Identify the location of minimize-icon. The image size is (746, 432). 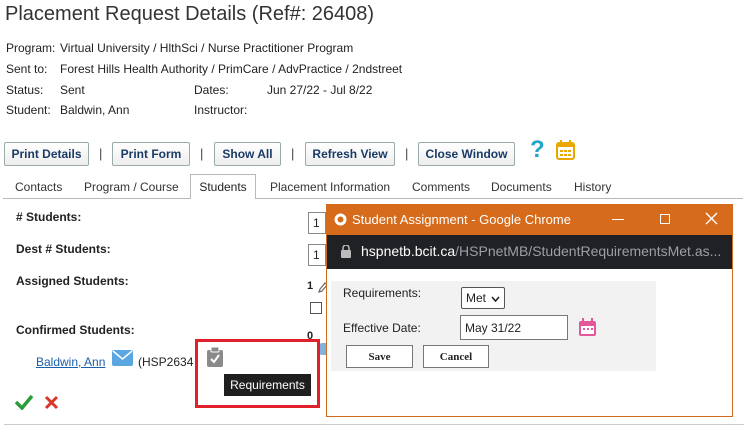
(618, 219).